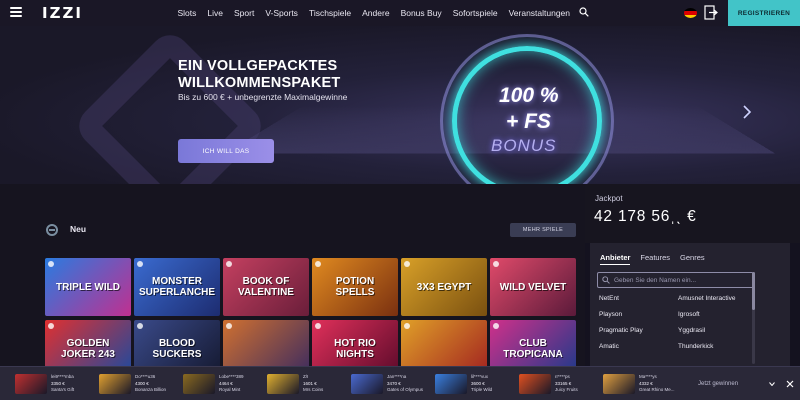 This screenshot has width=800, height=400. What do you see at coordinates (88, 287) in the screenshot?
I see `game-tile: TRIPLE WILD` at bounding box center [88, 287].